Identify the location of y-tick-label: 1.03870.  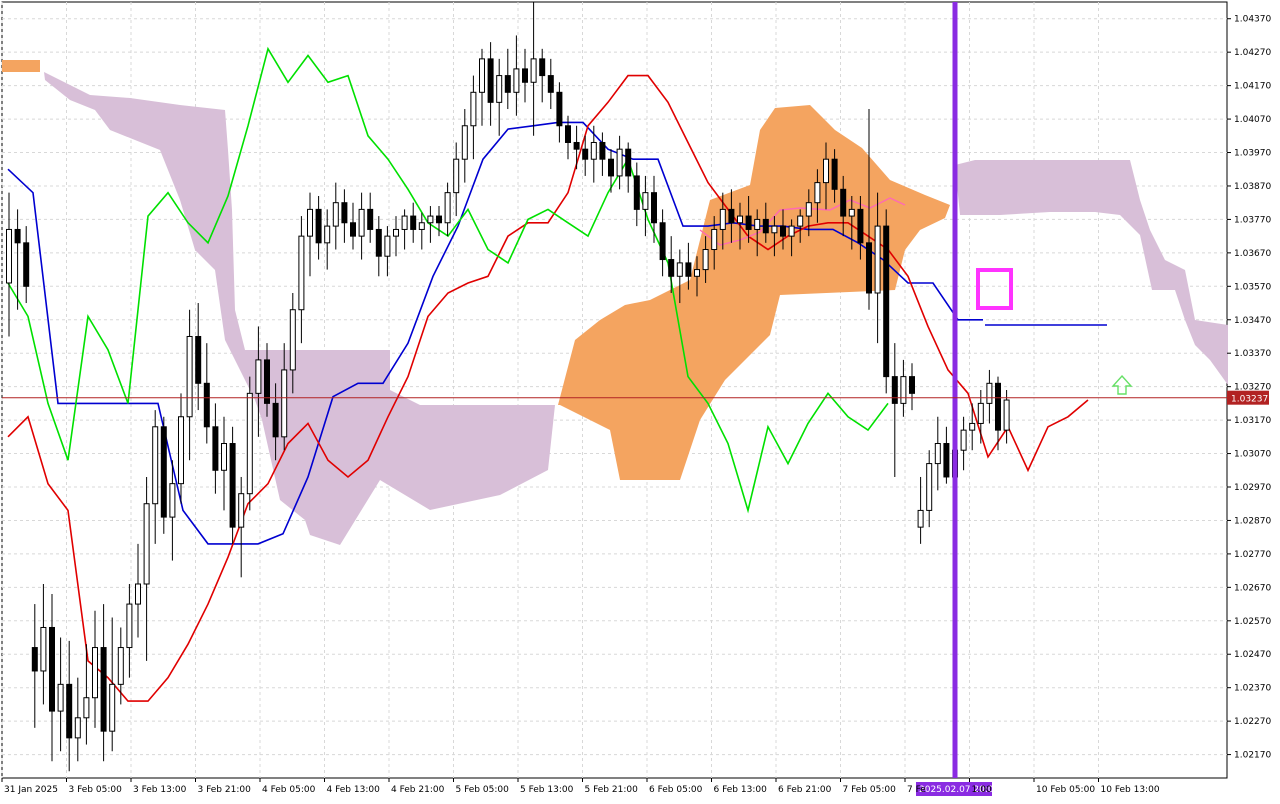
(1252, 187).